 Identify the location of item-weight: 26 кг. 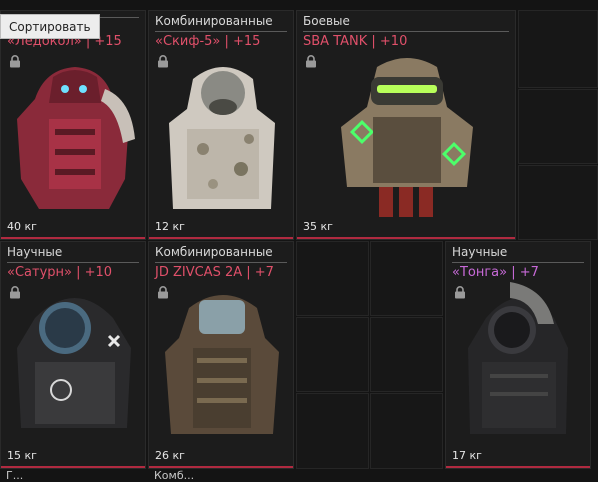
(170, 455).